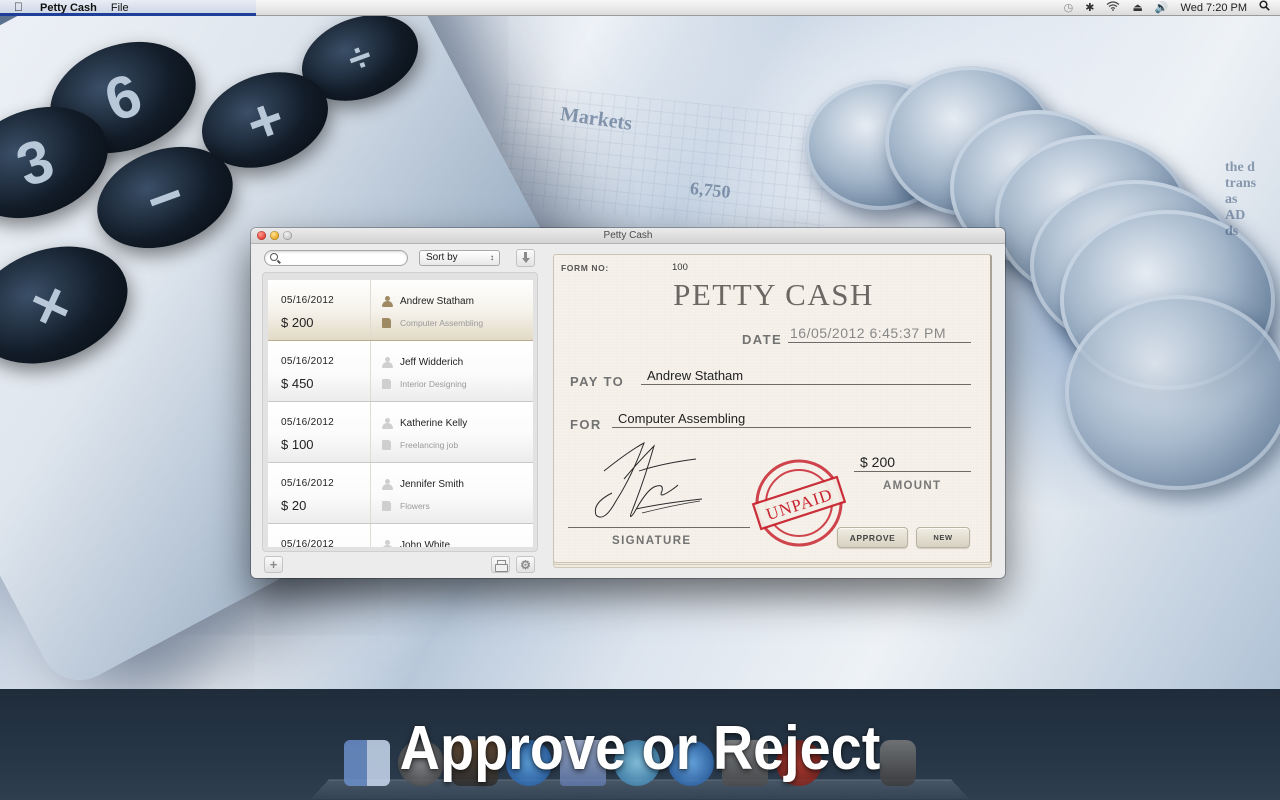 The width and height of the screenshot is (1280, 800). What do you see at coordinates (912, 486) in the screenshot?
I see `amount-label: AMOUNT` at bounding box center [912, 486].